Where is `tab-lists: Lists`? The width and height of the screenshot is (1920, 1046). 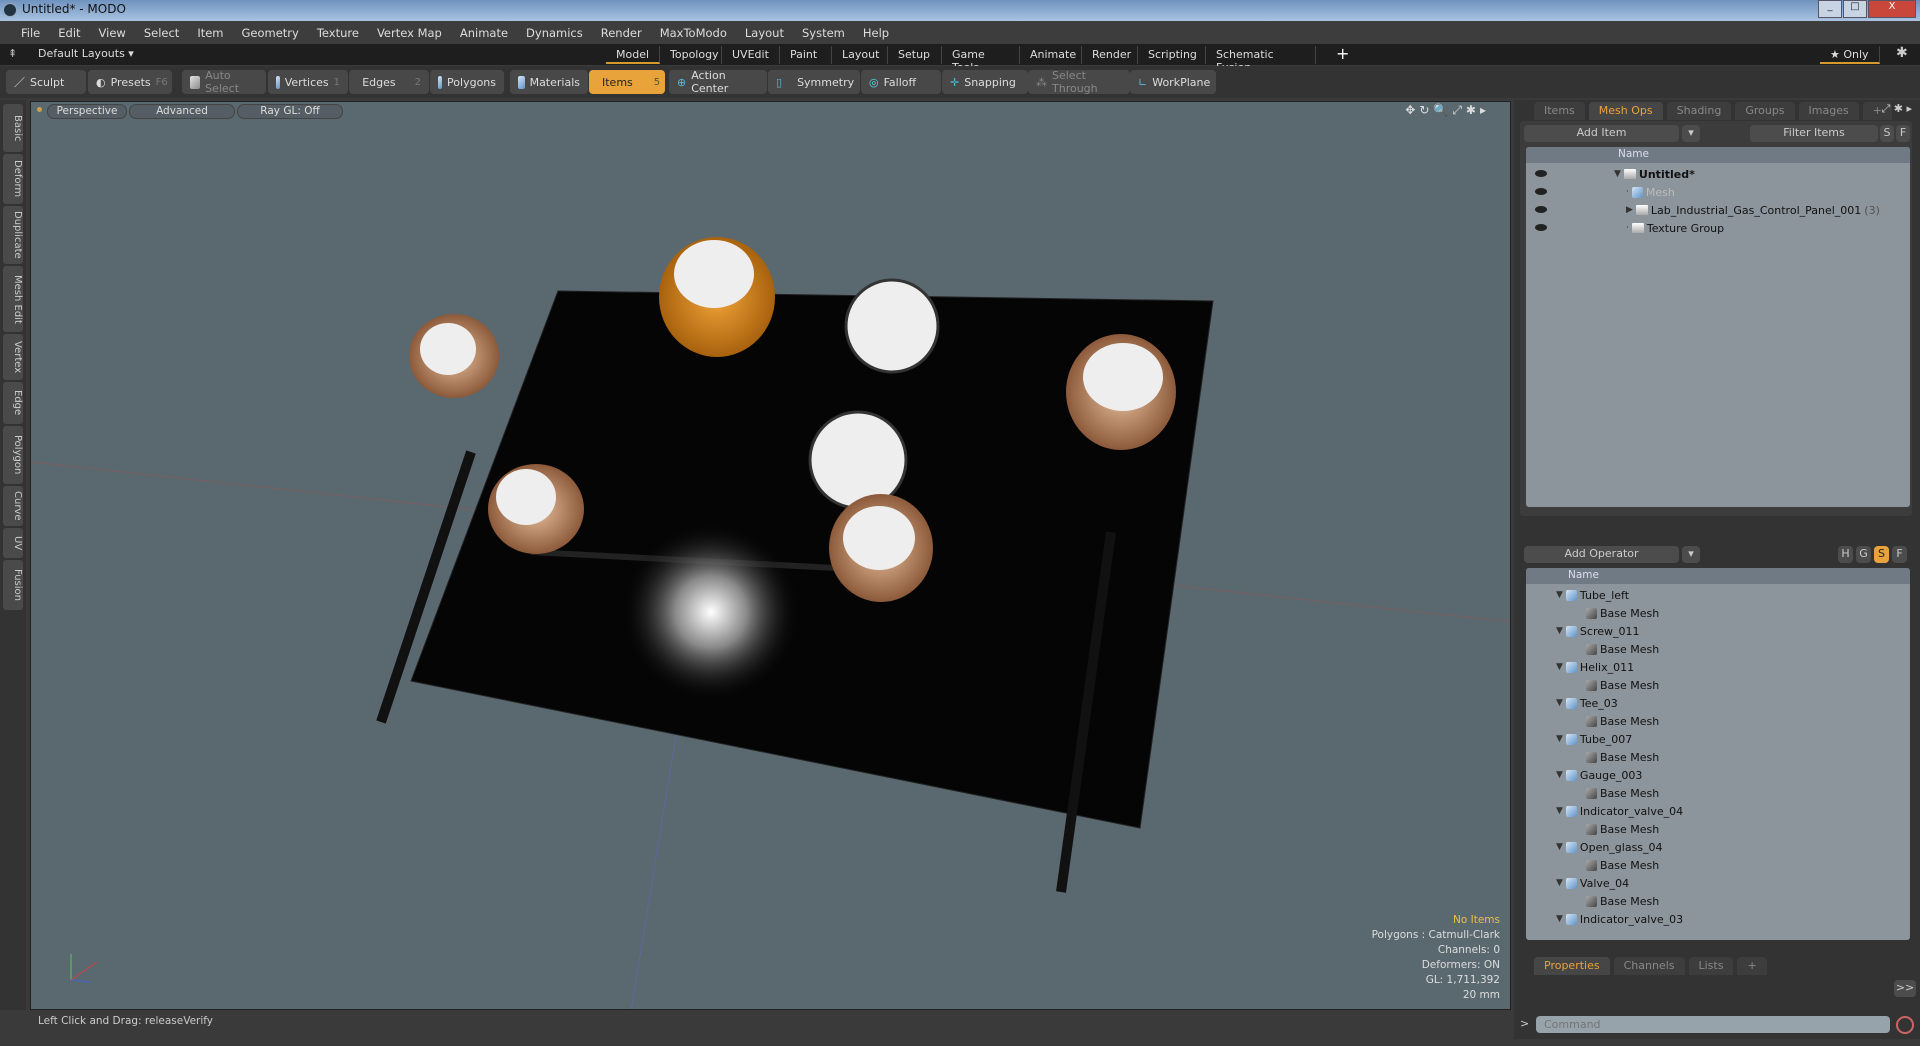
tab-lists: Lists is located at coordinates (1711, 966).